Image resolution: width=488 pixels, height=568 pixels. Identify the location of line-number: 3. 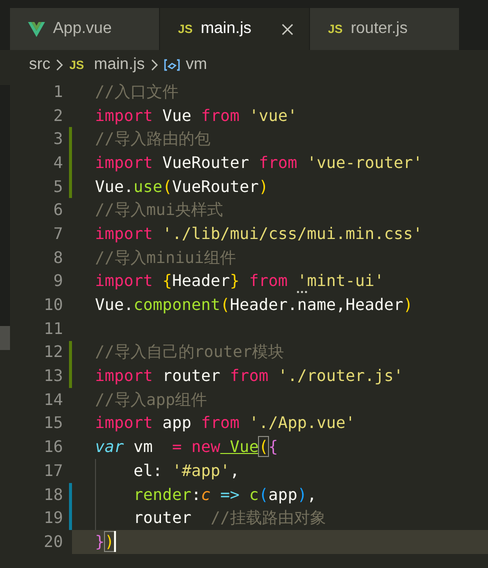
(57, 139).